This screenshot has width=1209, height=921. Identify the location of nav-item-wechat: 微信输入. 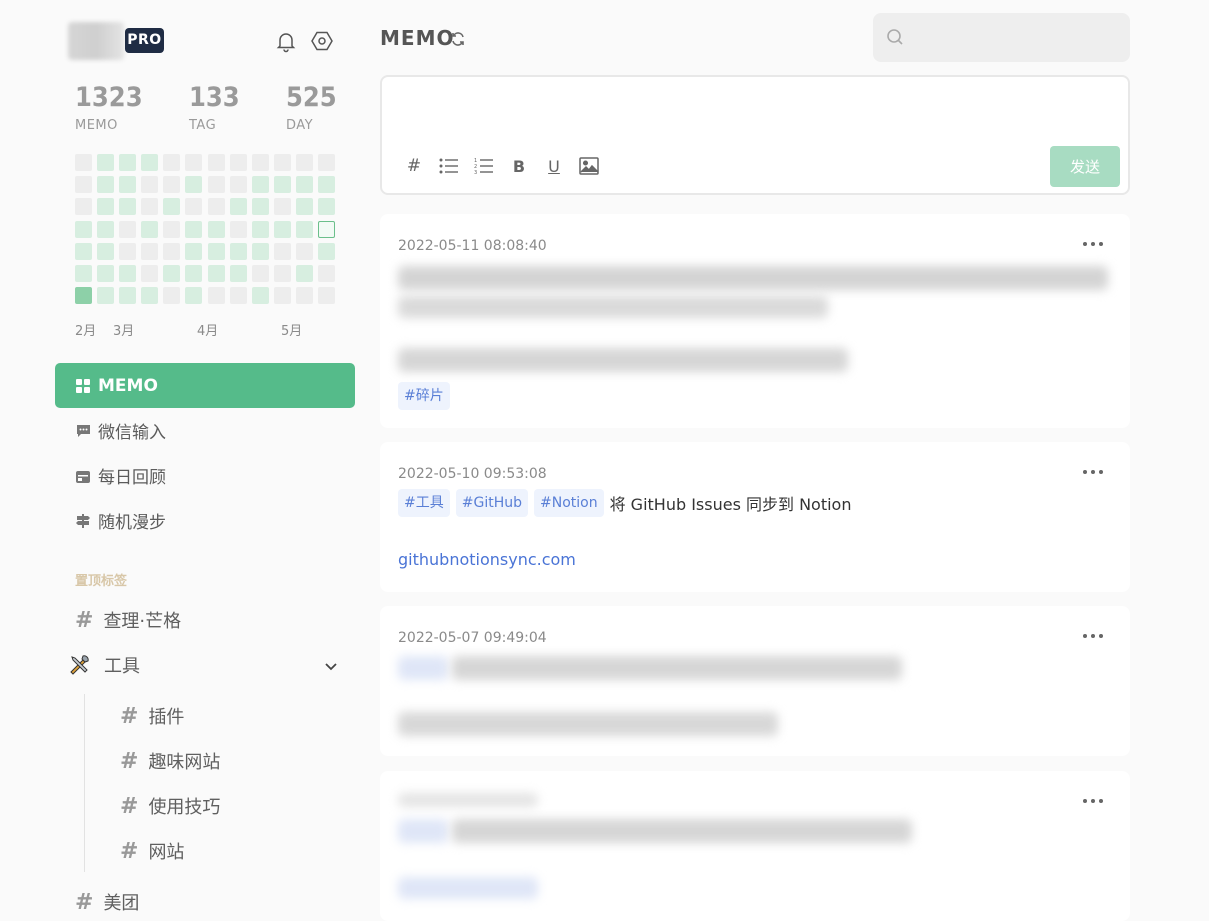
(205, 430).